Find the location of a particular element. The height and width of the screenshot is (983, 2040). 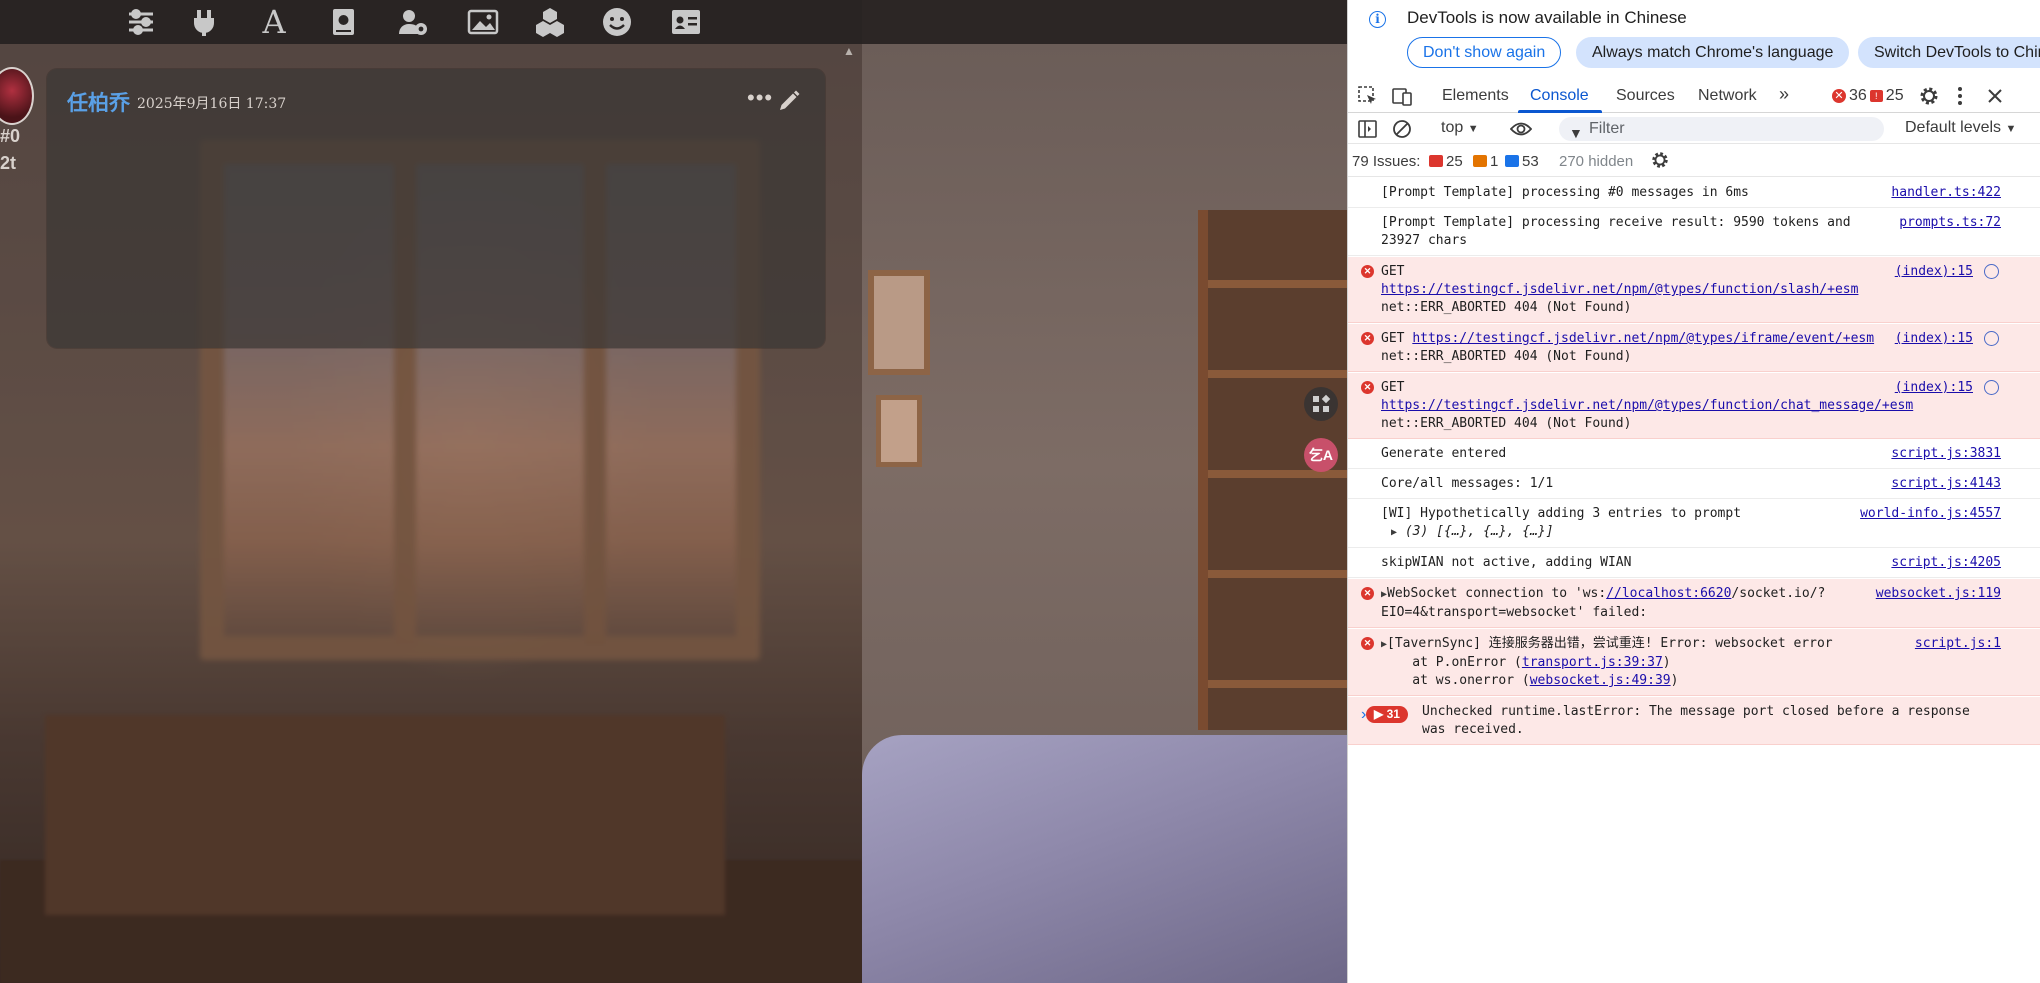

source-link: world-info.js:4557 is located at coordinates (1930, 514).